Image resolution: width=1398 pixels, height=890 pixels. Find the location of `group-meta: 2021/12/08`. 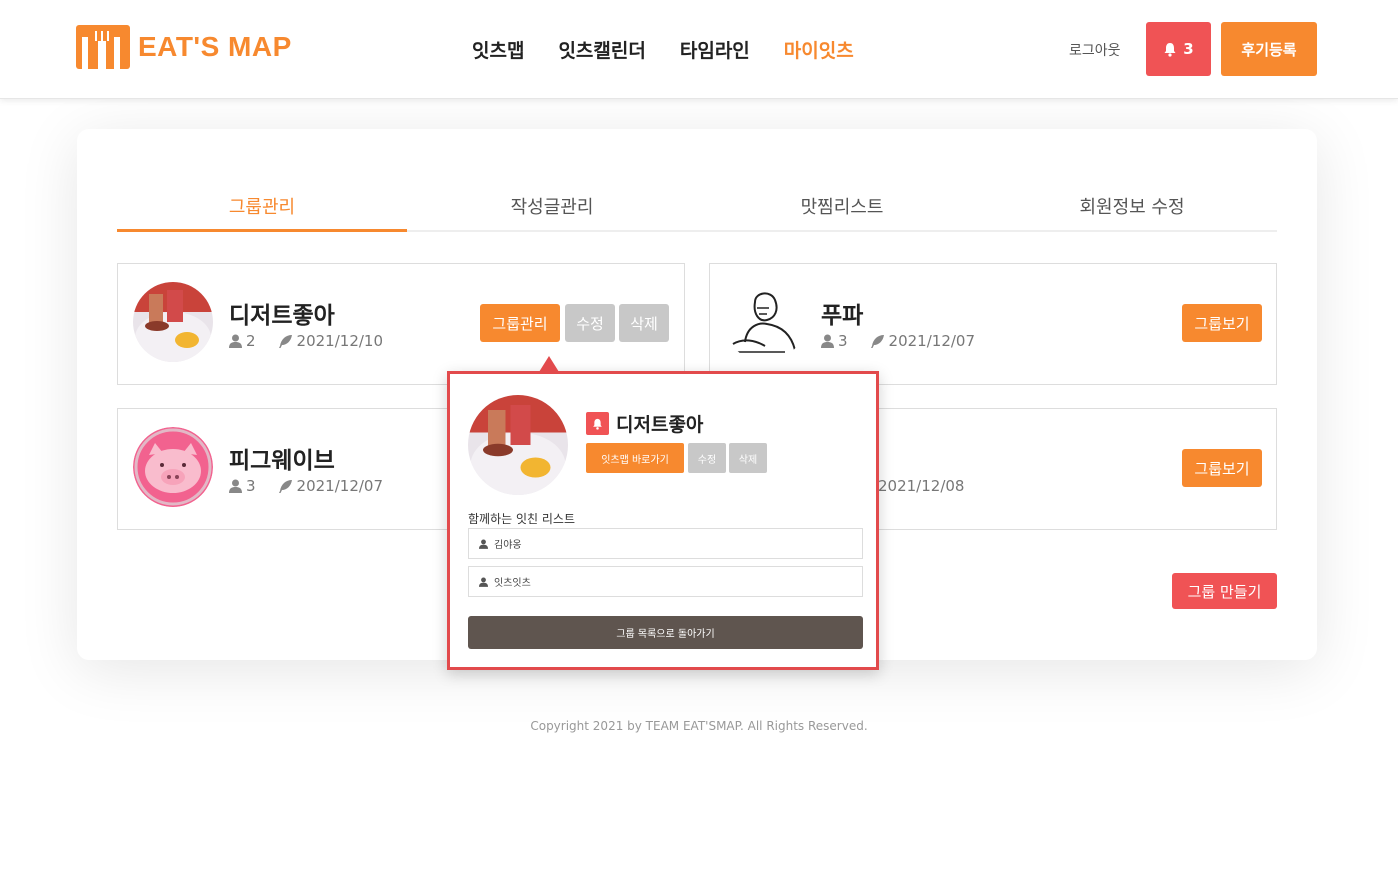

group-meta: 2021/12/08 is located at coordinates (921, 486).